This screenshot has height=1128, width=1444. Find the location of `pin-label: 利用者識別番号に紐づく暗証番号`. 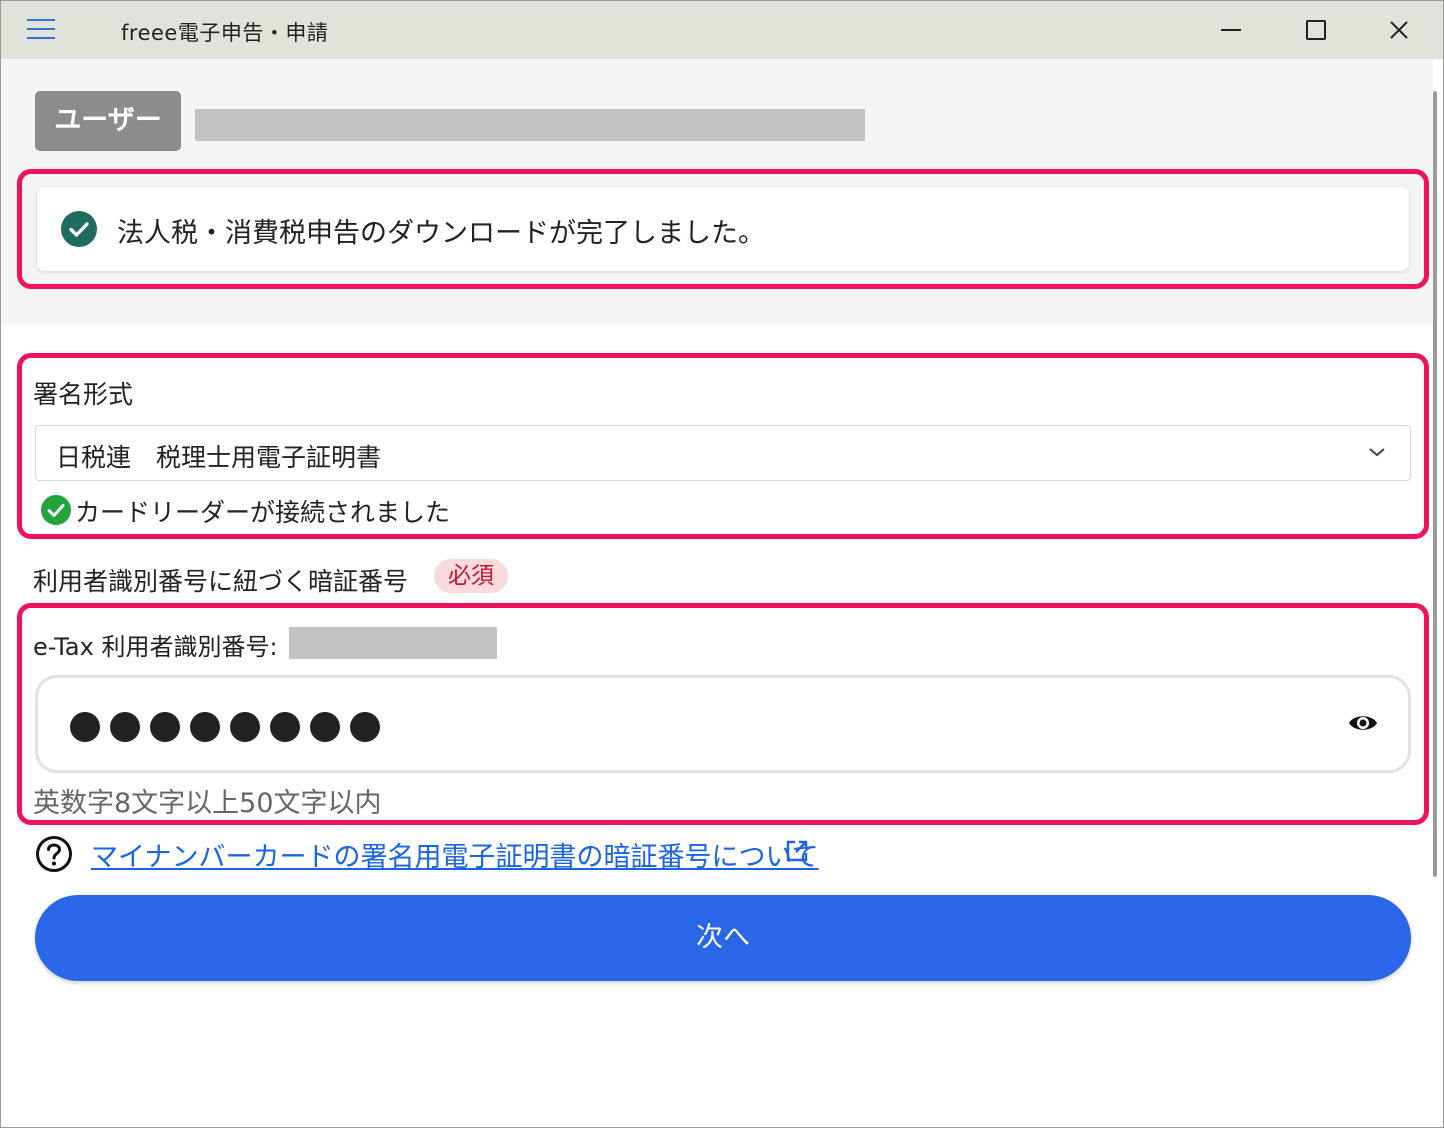

pin-label: 利用者識別番号に紐づく暗証番号 is located at coordinates (221, 581).